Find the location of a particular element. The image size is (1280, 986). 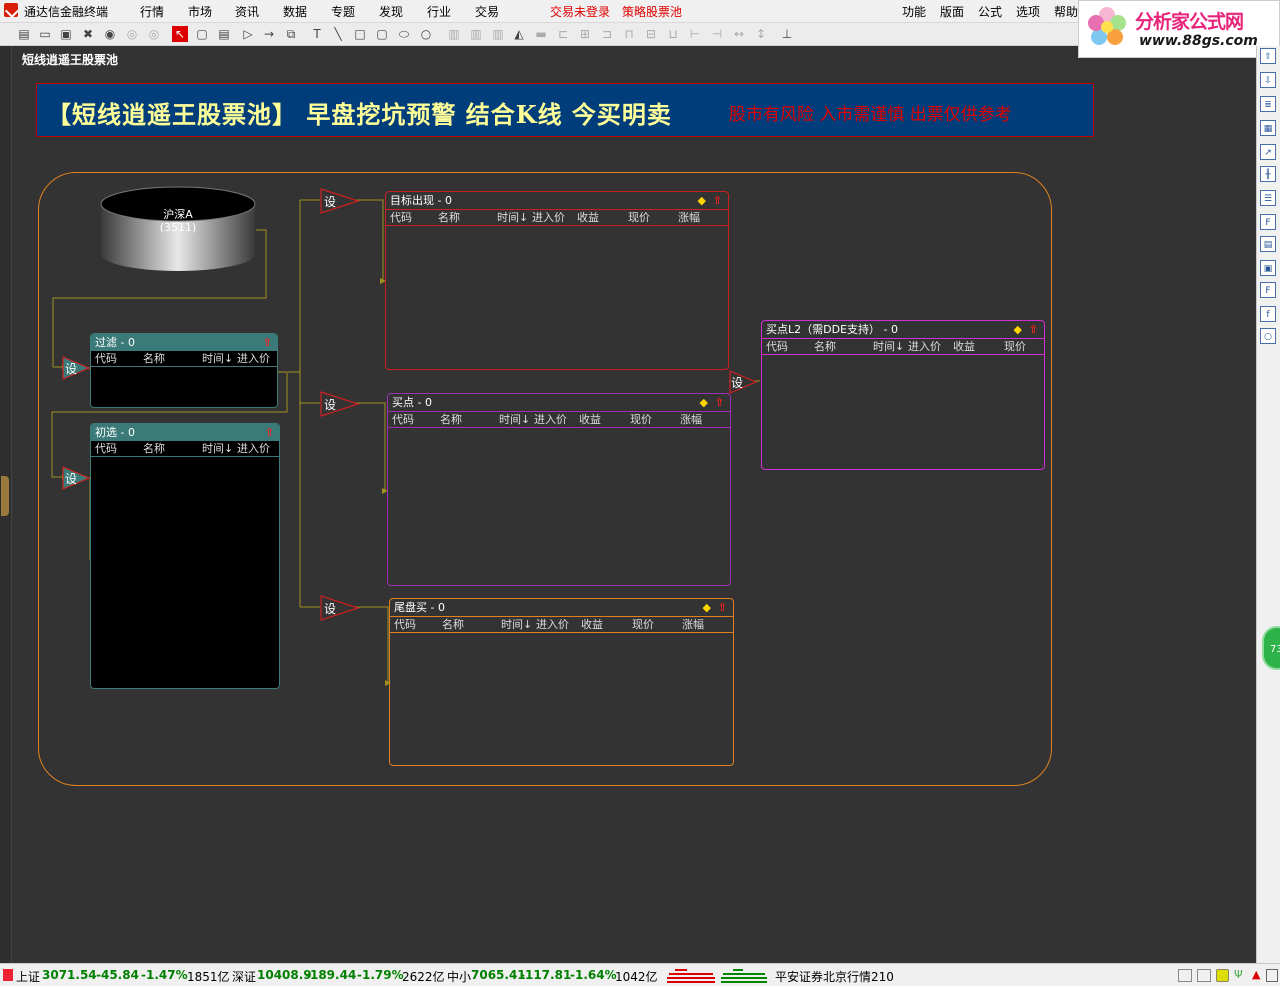

signal-icon: Ψ is located at coordinates (1238, 974).